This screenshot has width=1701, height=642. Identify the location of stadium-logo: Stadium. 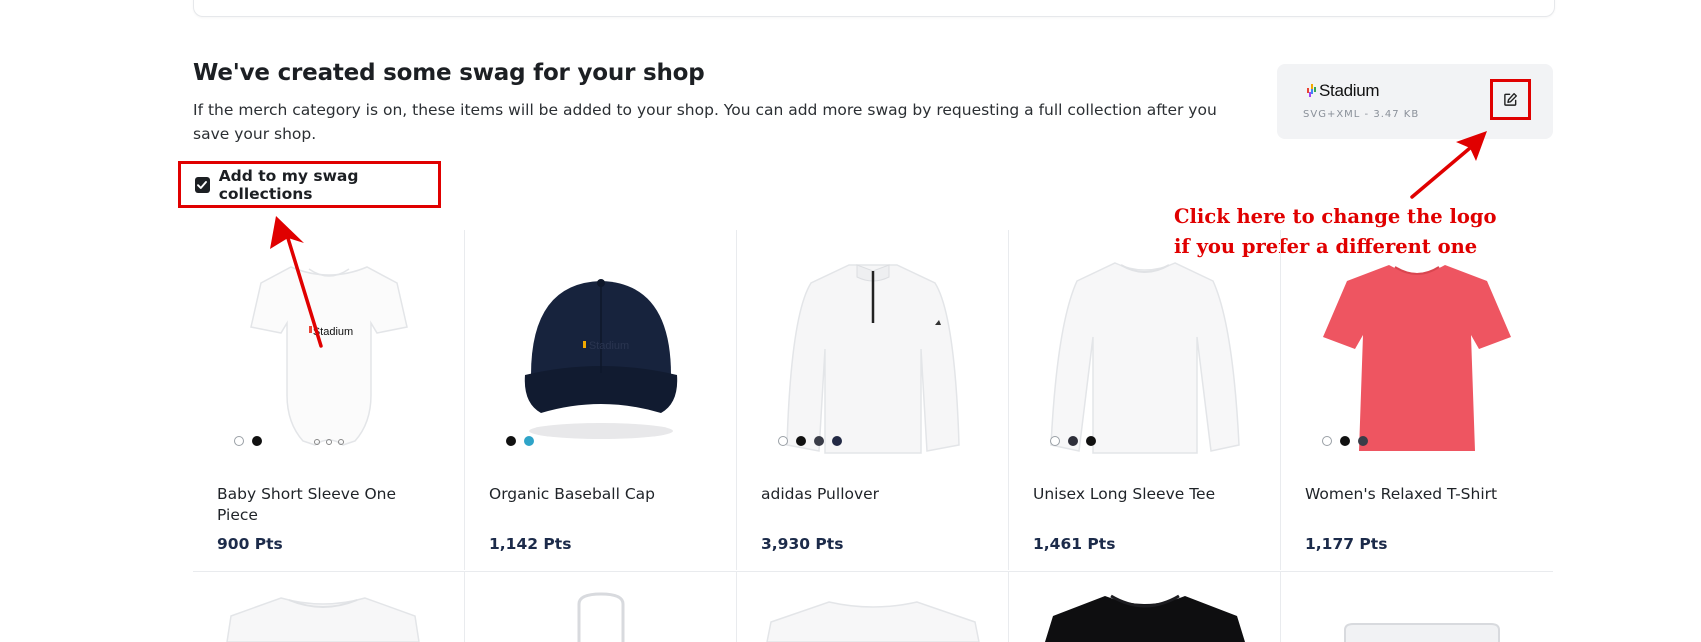
(1343, 91).